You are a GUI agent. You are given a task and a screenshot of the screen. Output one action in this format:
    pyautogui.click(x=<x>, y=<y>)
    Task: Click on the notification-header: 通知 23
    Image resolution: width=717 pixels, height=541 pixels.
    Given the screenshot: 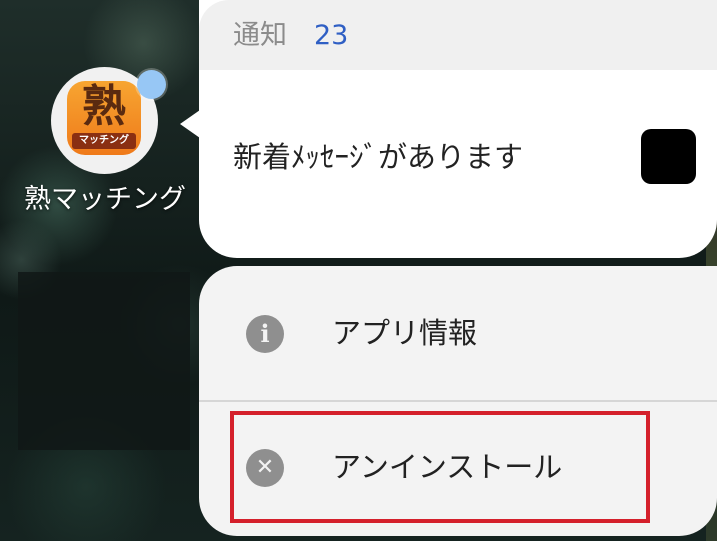 What is the action you would take?
    pyautogui.click(x=458, y=35)
    